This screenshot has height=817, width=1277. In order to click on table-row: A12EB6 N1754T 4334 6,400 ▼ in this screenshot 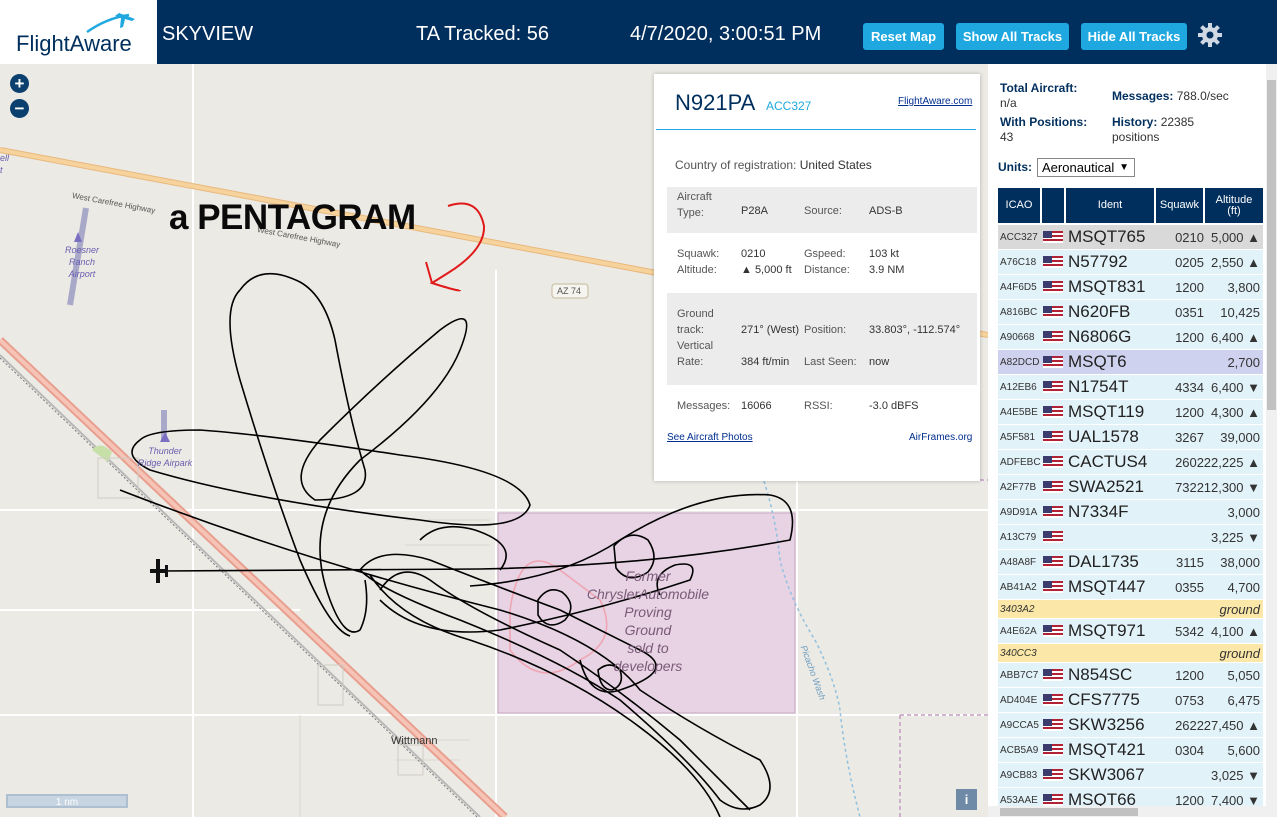, I will do `click(1130, 387)`.